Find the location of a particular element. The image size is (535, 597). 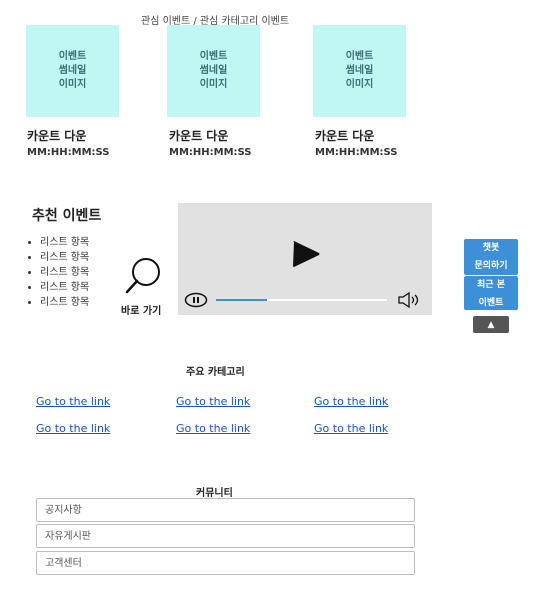

countdown-time-2: MM:HH:MM:SS is located at coordinates (210, 152).